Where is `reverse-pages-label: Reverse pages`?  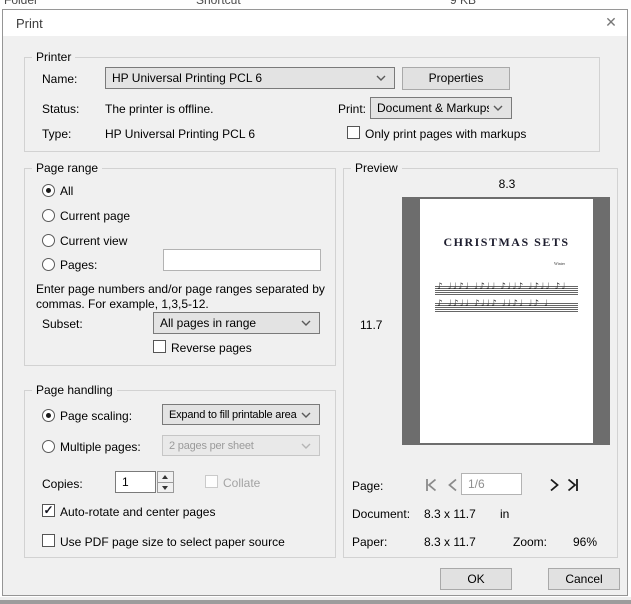 reverse-pages-label: Reverse pages is located at coordinates (211, 348).